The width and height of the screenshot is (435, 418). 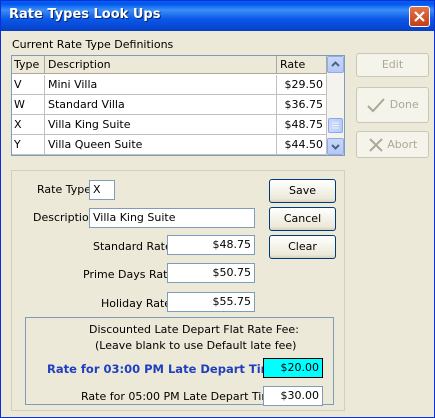 What do you see at coordinates (172, 218) in the screenshot?
I see `description-field: Villa King Suite` at bounding box center [172, 218].